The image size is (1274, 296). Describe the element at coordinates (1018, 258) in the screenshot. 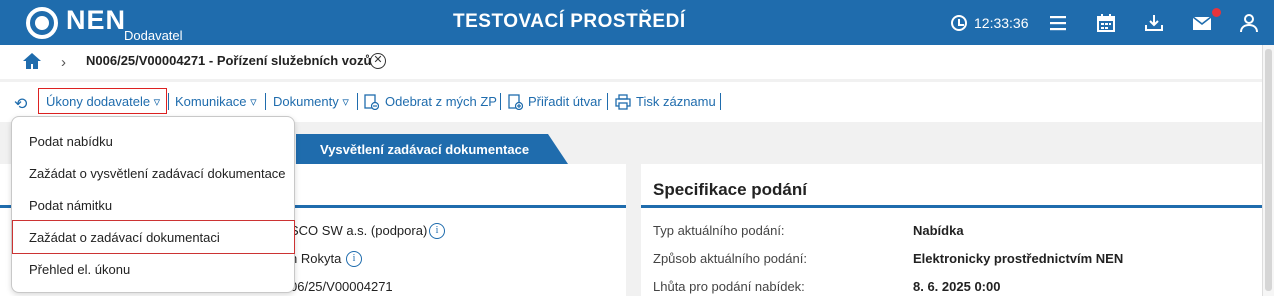

I see `spec-value: Elektronicky prostřednictvím NEN` at that location.